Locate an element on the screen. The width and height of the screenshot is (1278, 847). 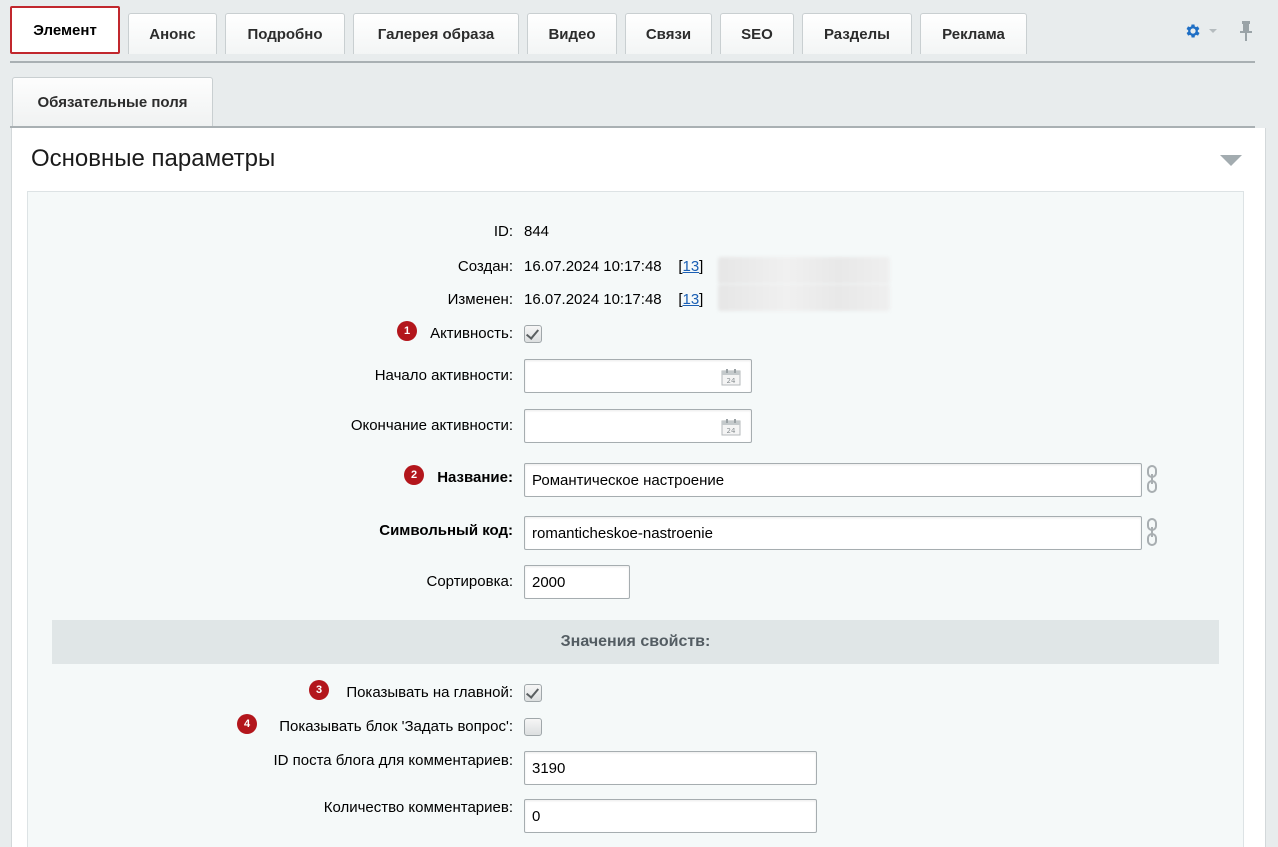
tab-label: Связи is located at coordinates (668, 34).